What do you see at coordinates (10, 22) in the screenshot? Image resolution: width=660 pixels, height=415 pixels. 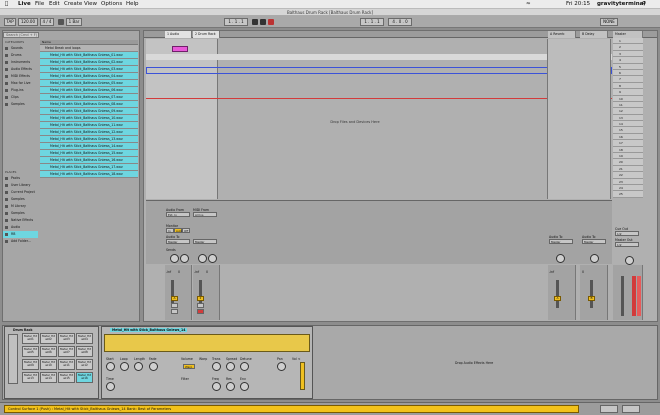 I see `tap-button: TAP` at bounding box center [10, 22].